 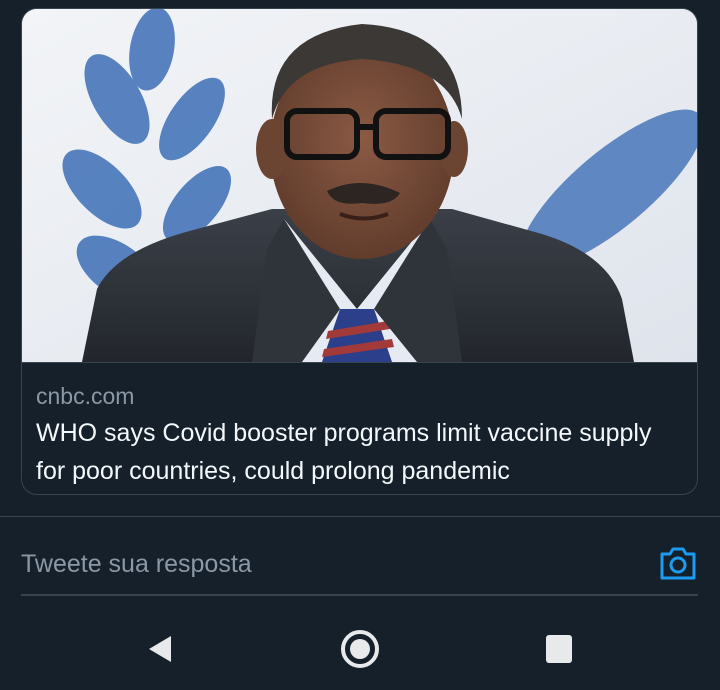 What do you see at coordinates (360, 651) in the screenshot?
I see `home-circle-icon` at bounding box center [360, 651].